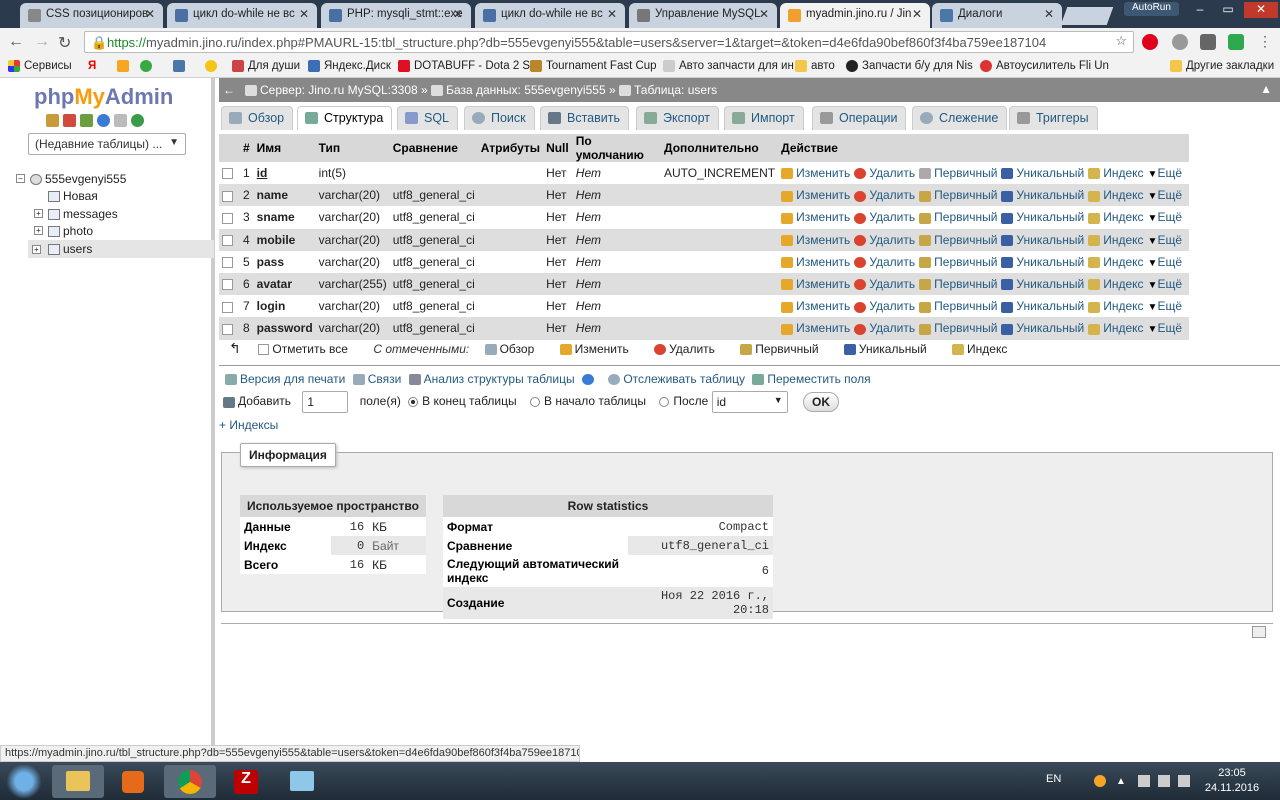  Describe the element at coordinates (1259, 632) in the screenshot. I see `console-icon` at that location.